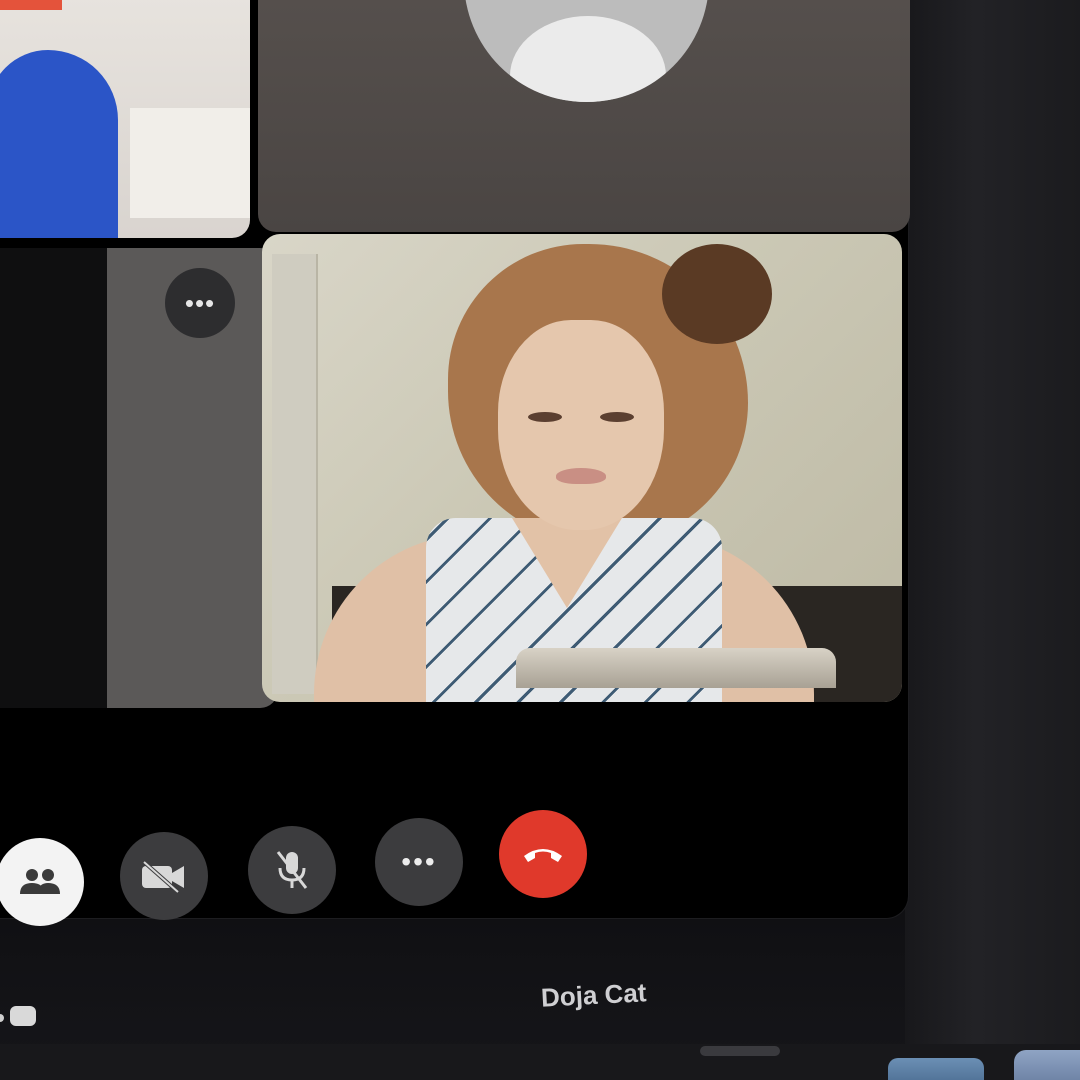  I want to click on tile-background-wall, so click(190, 163).